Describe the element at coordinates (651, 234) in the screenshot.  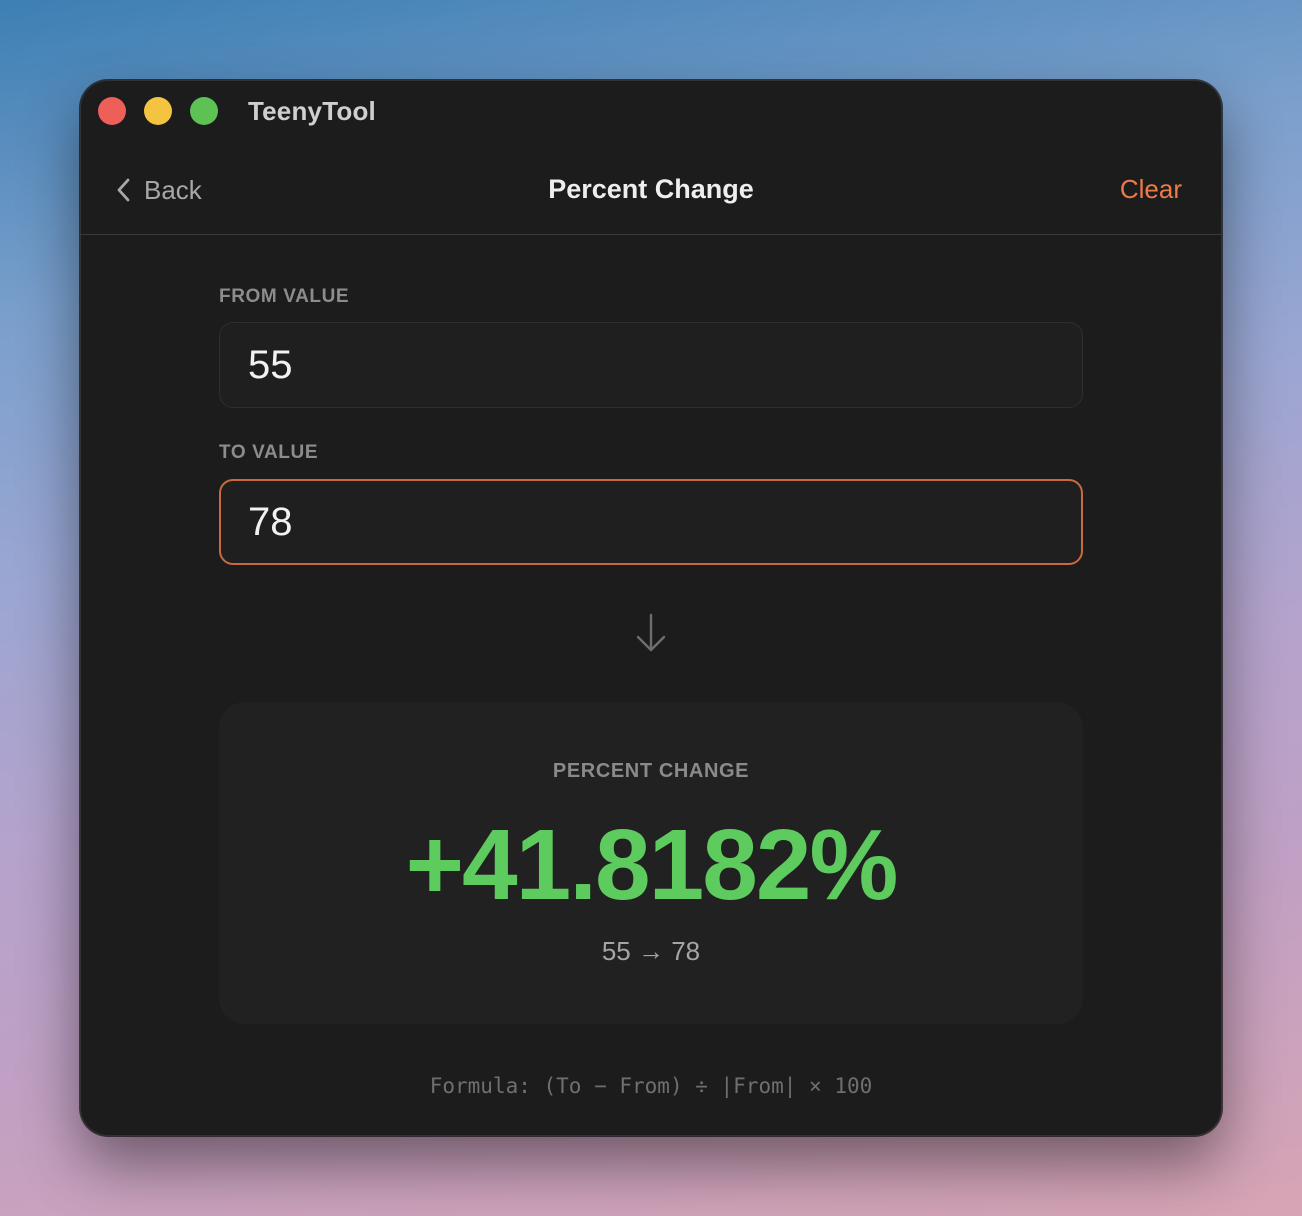
I see `nav-divider` at that location.